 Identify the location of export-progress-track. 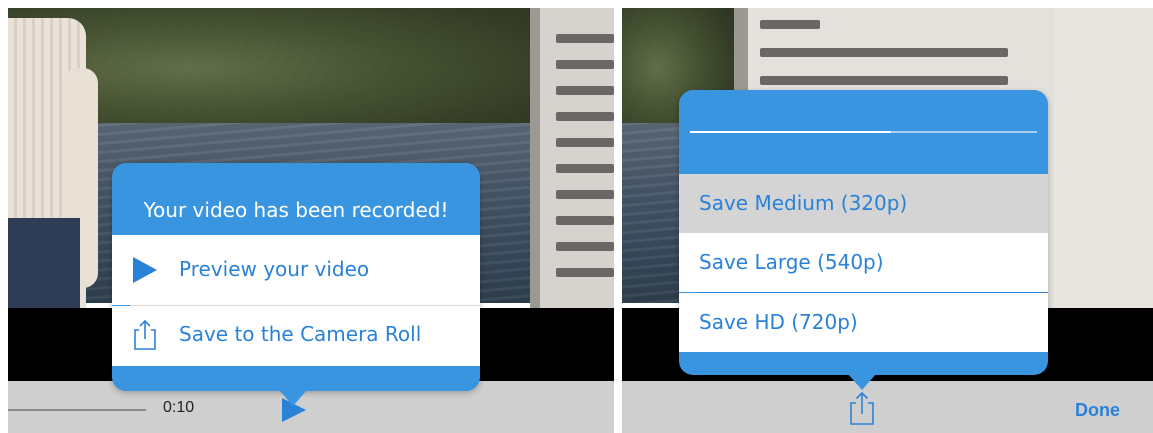
(863, 132).